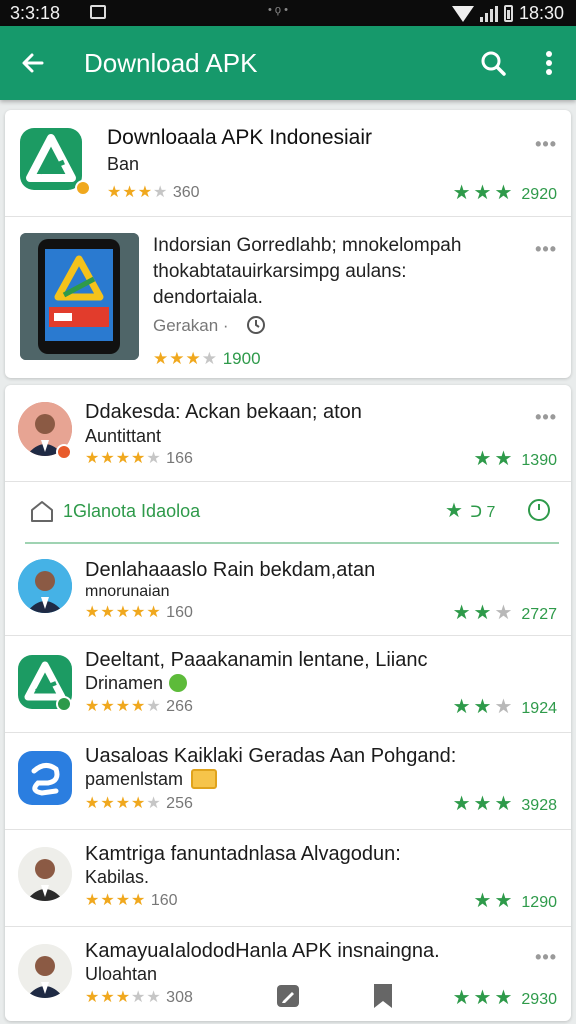 The height and width of the screenshot is (1024, 576). What do you see at coordinates (139, 612) in the screenshot?
I see `item-rating: ★★★★★ 160` at bounding box center [139, 612].